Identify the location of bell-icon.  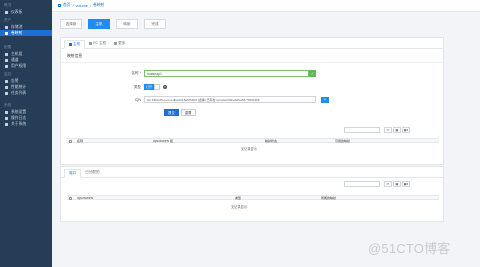
(6, 81).